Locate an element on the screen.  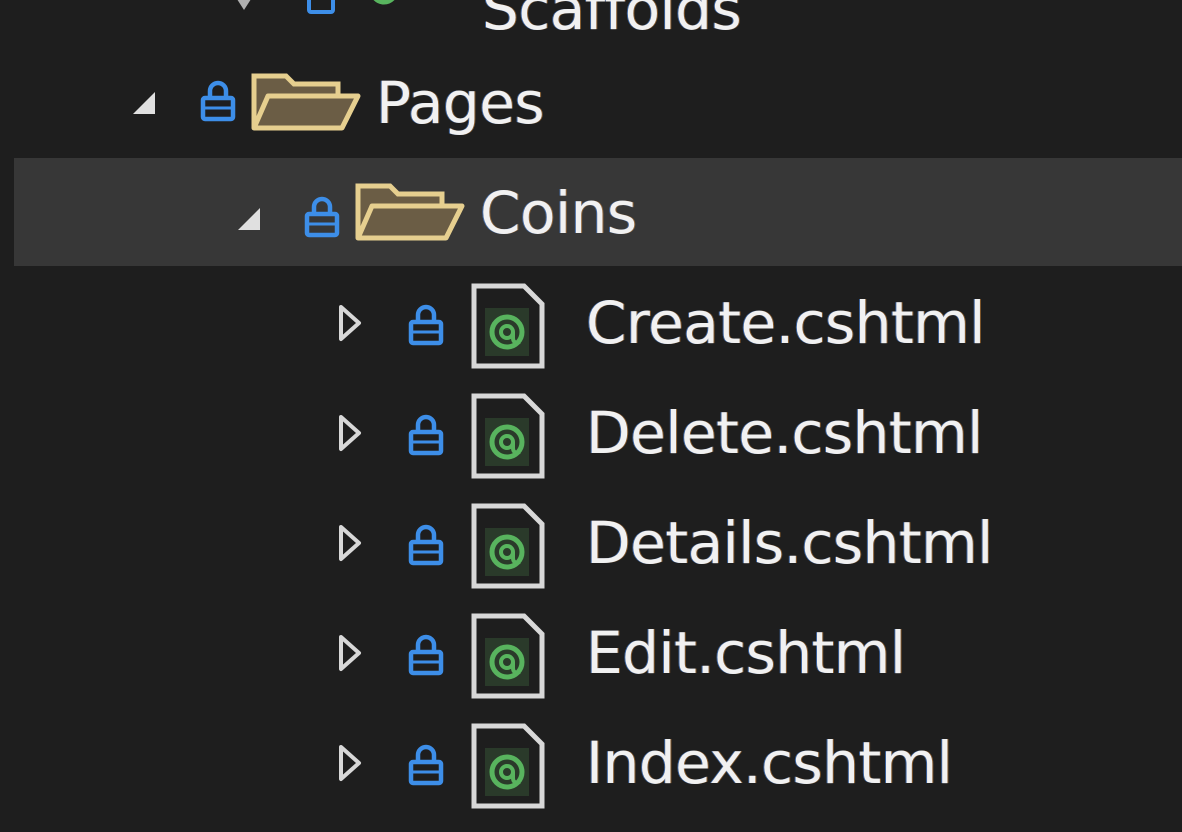
tree-item-delete-cshtml: Delete.cshtml is located at coordinates (598, 432).